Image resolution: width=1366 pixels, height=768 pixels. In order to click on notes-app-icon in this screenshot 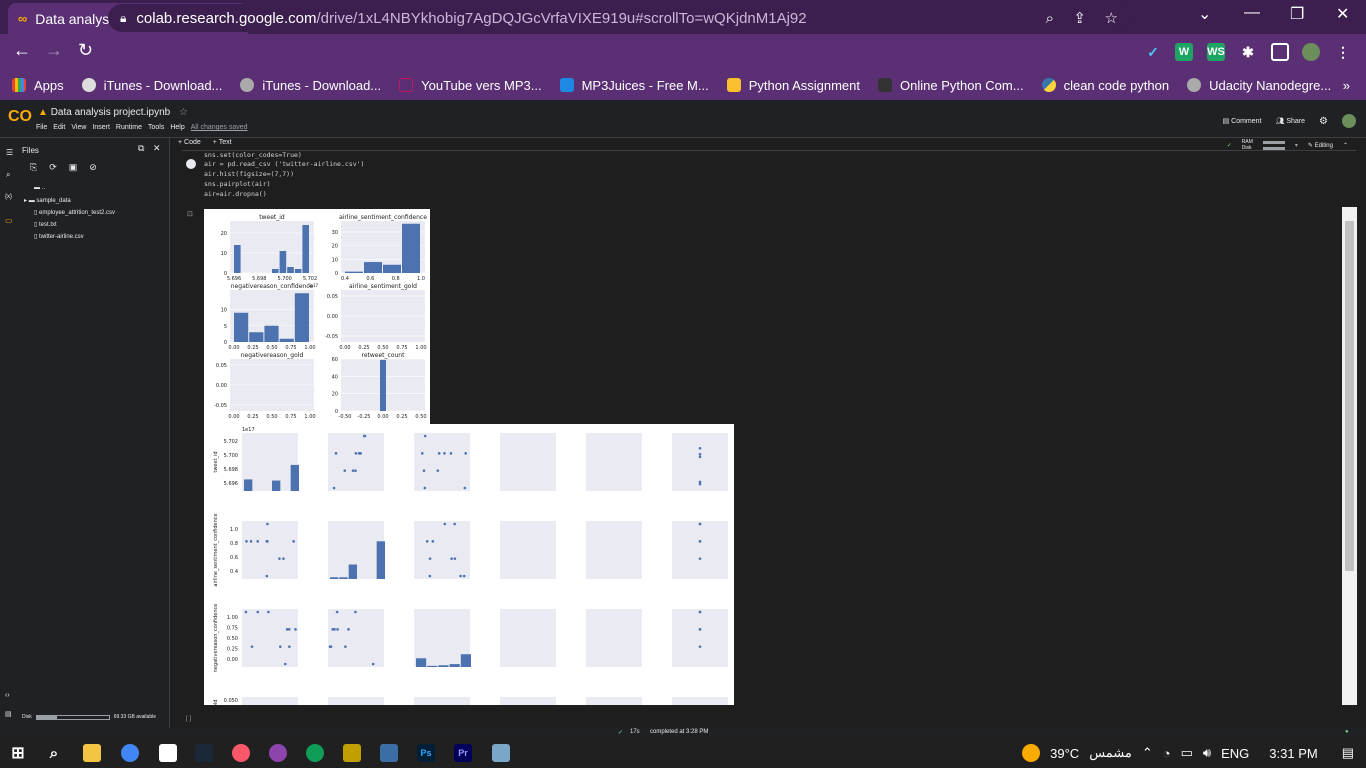, I will do `click(501, 753)`.